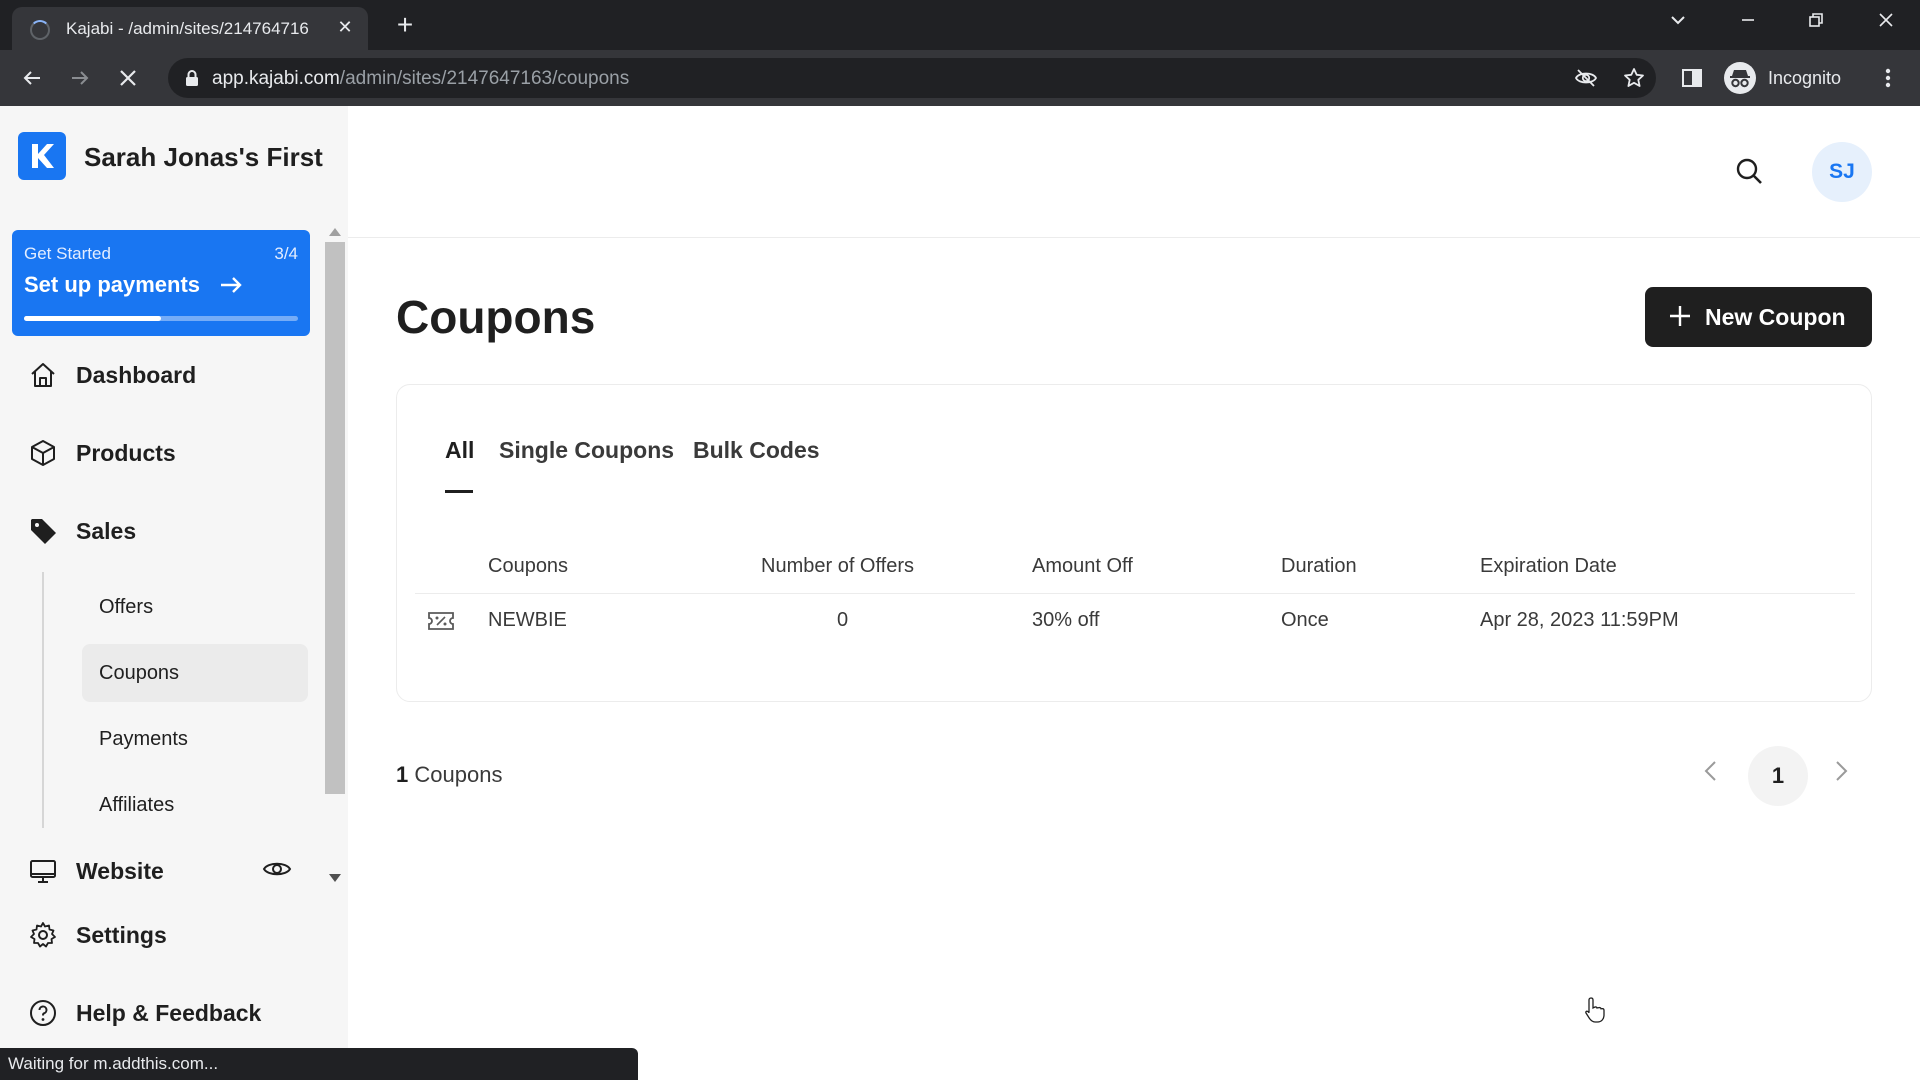  I want to click on coupon-ticket-icon, so click(441, 621).